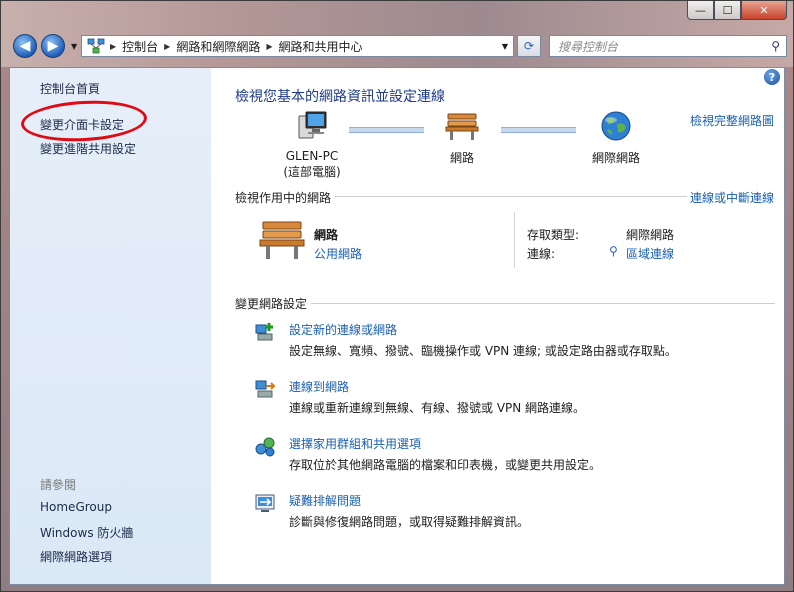 The image size is (794, 592). I want to click on address-bar: ▶ 控制台 ▶ 網路和網際網路 ▶ 網路和共用中心 ▼, so click(297, 46).